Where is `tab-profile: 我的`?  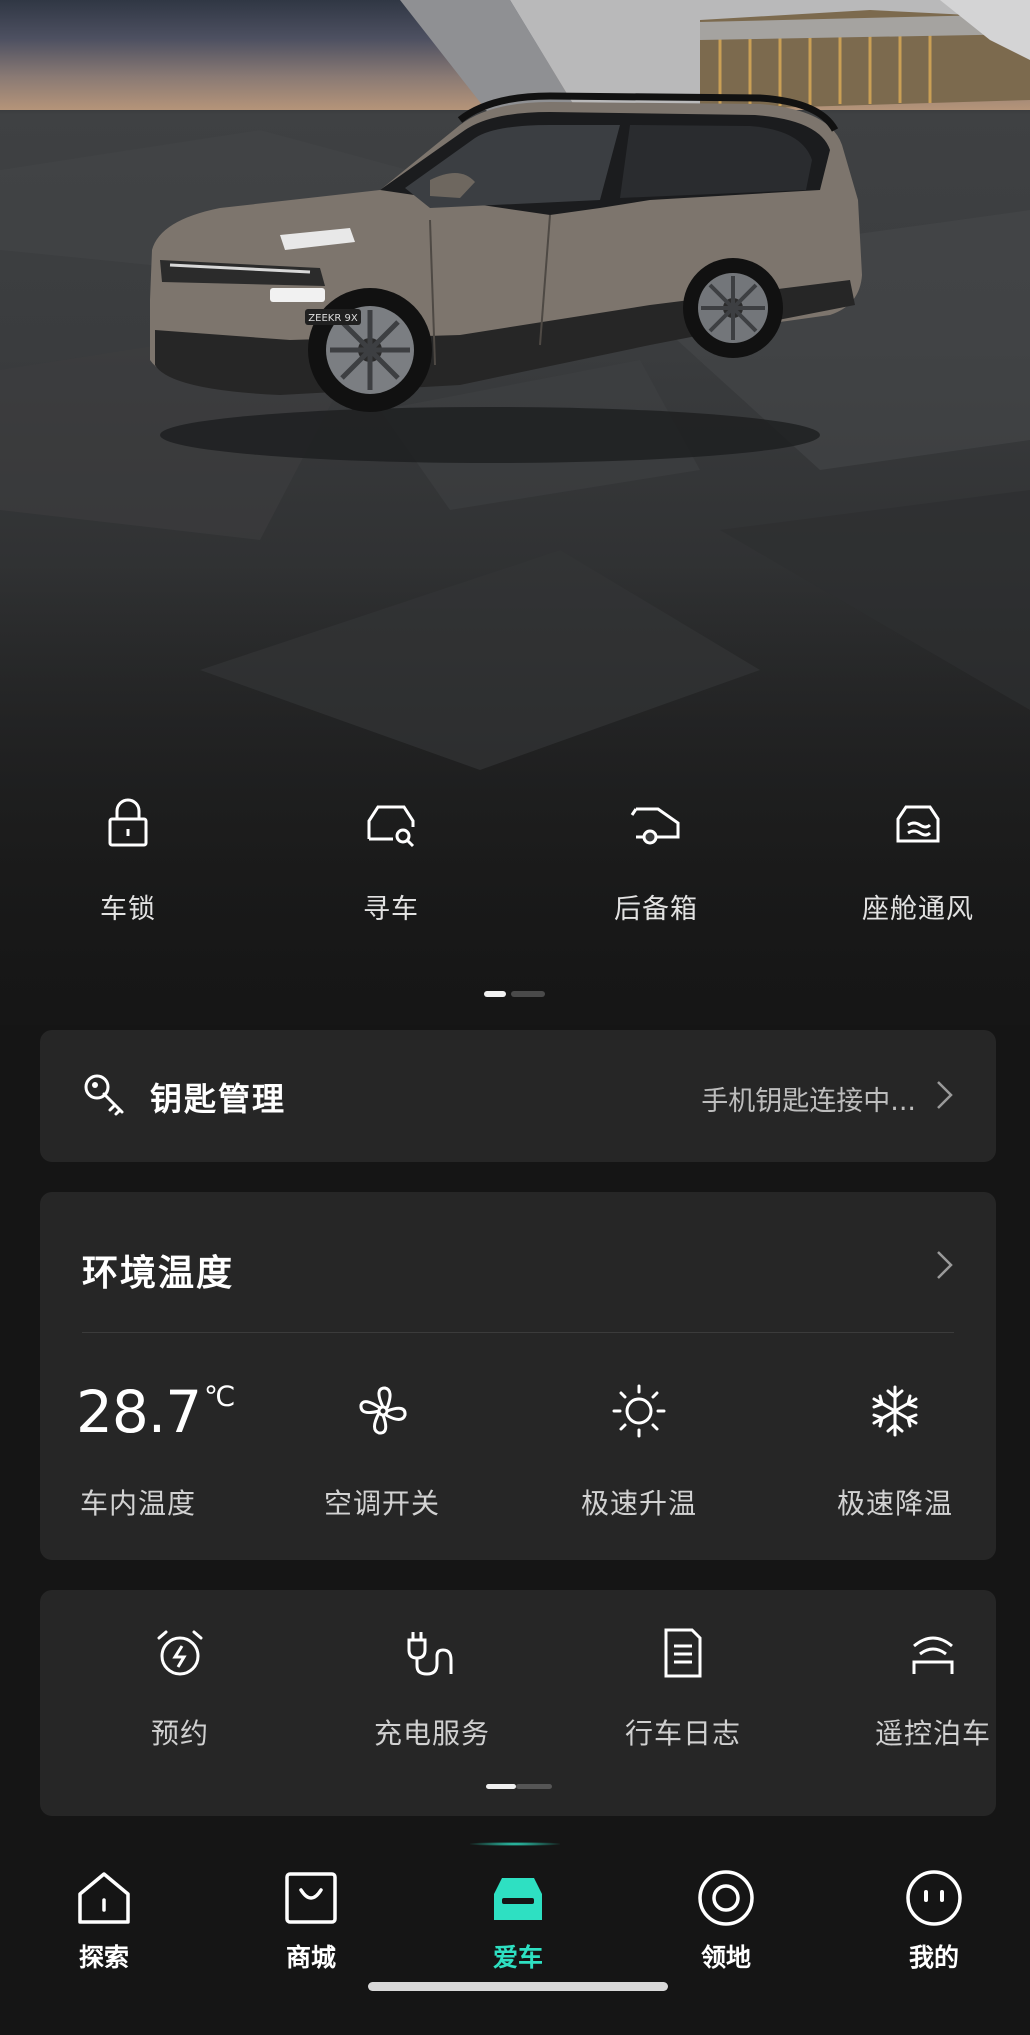 tab-profile: 我的 is located at coordinates (934, 1921).